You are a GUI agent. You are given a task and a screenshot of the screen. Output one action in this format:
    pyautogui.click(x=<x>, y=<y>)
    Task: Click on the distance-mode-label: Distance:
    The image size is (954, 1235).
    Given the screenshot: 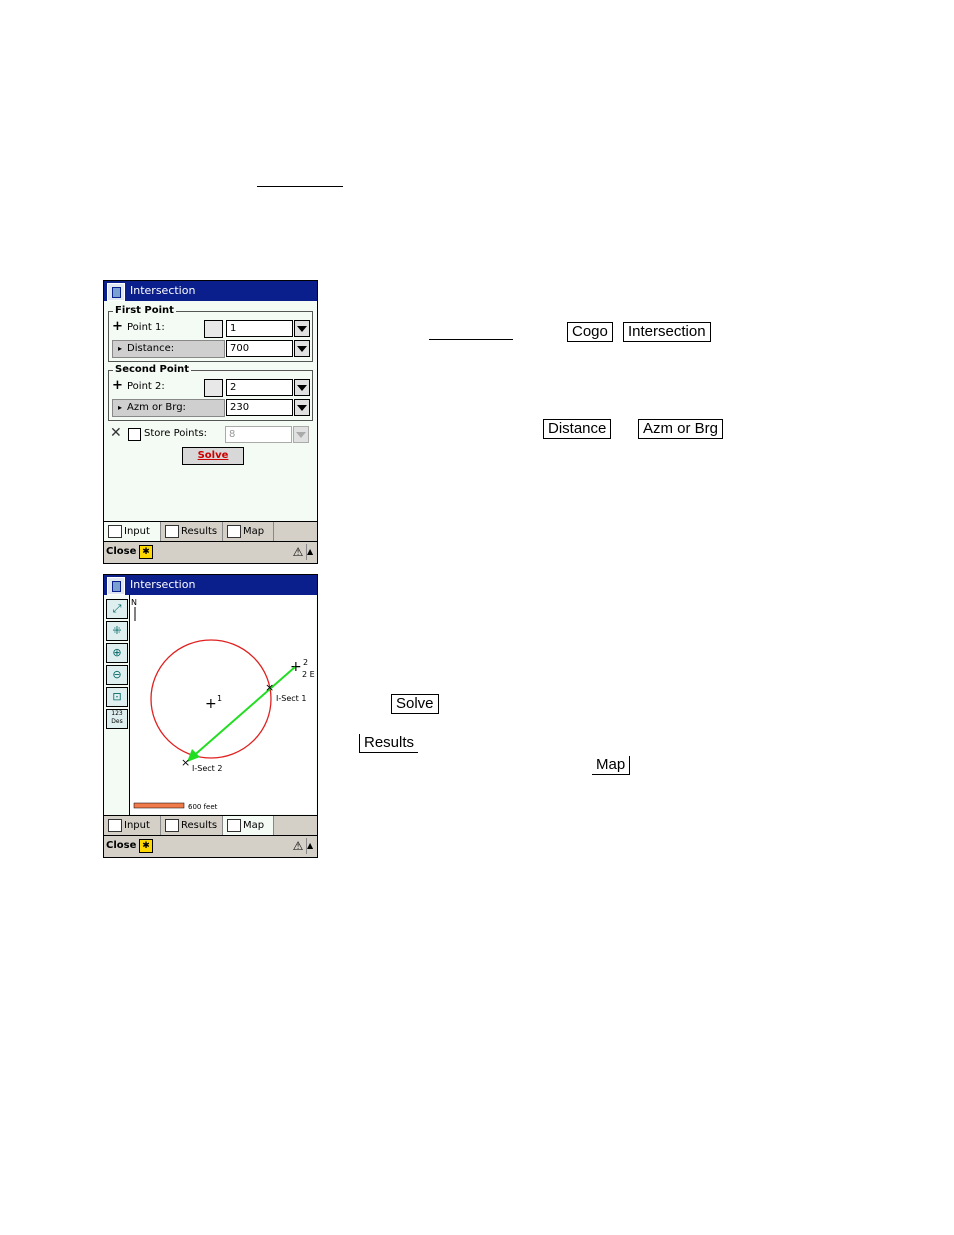 What is the action you would take?
    pyautogui.click(x=151, y=348)
    